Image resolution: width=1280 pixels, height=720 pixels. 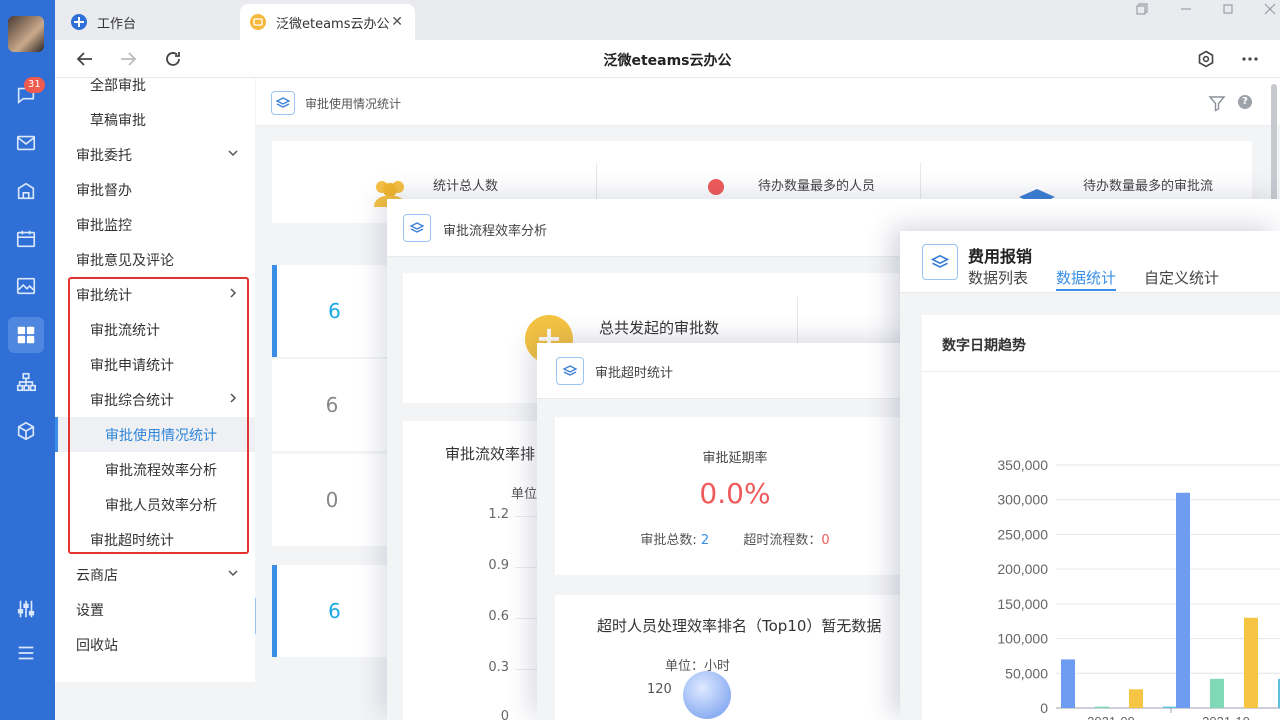 I want to click on tab-data-list: 数据列表, so click(x=998, y=279).